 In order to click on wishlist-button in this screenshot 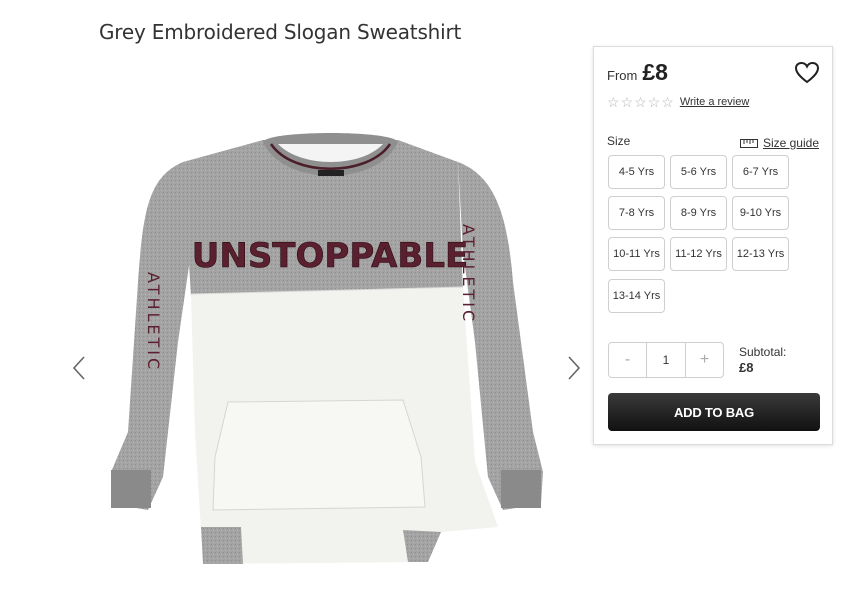, I will do `click(807, 73)`.